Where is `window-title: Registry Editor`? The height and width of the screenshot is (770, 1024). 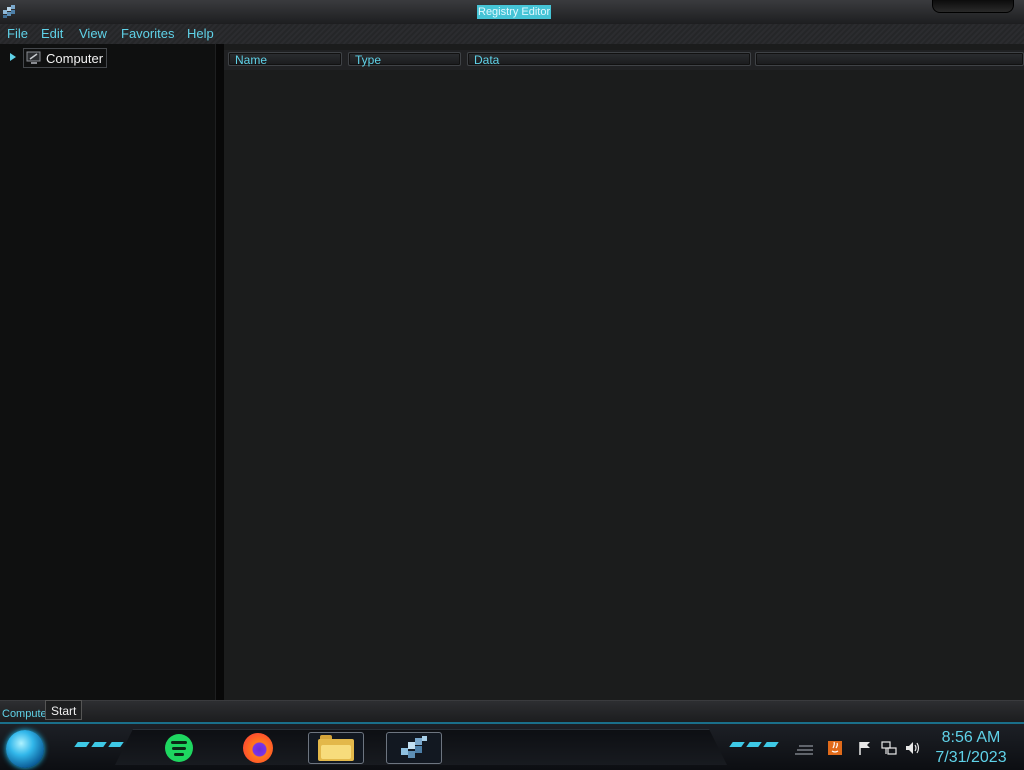
window-title: Registry Editor is located at coordinates (514, 12).